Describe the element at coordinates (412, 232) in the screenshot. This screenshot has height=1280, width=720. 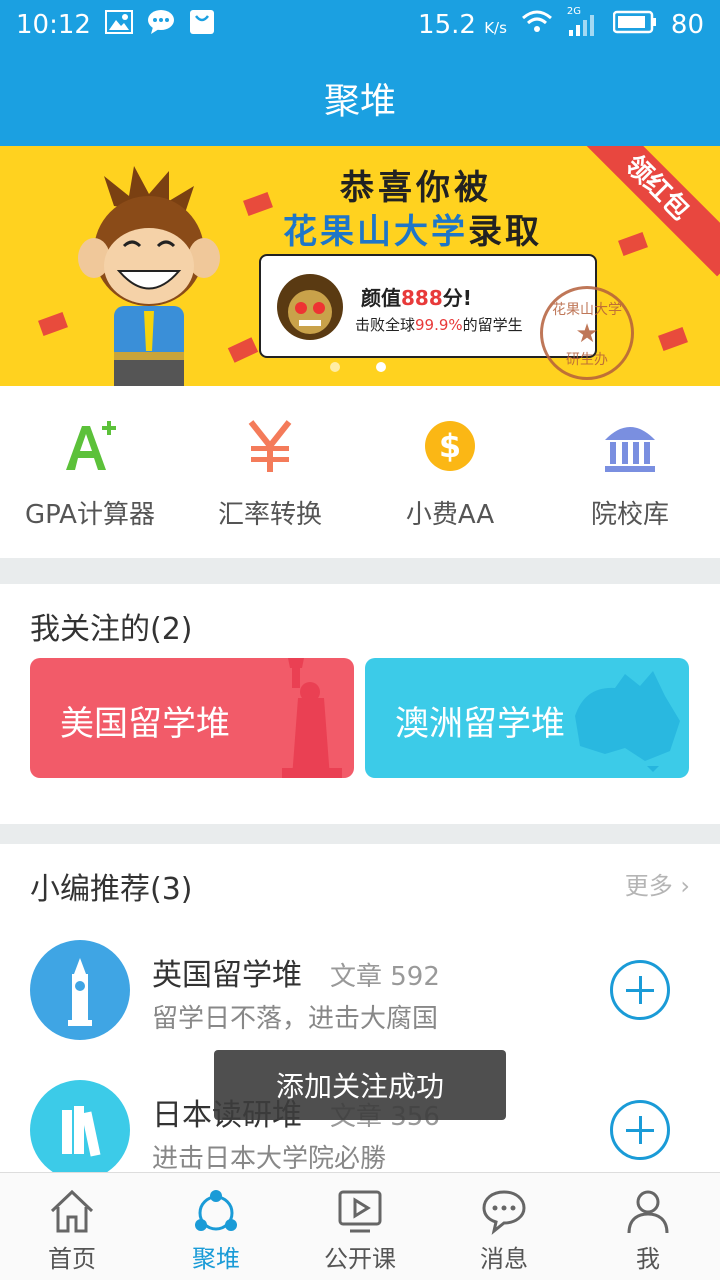
I see `banner-headline-school: 花果山大学录取` at that location.